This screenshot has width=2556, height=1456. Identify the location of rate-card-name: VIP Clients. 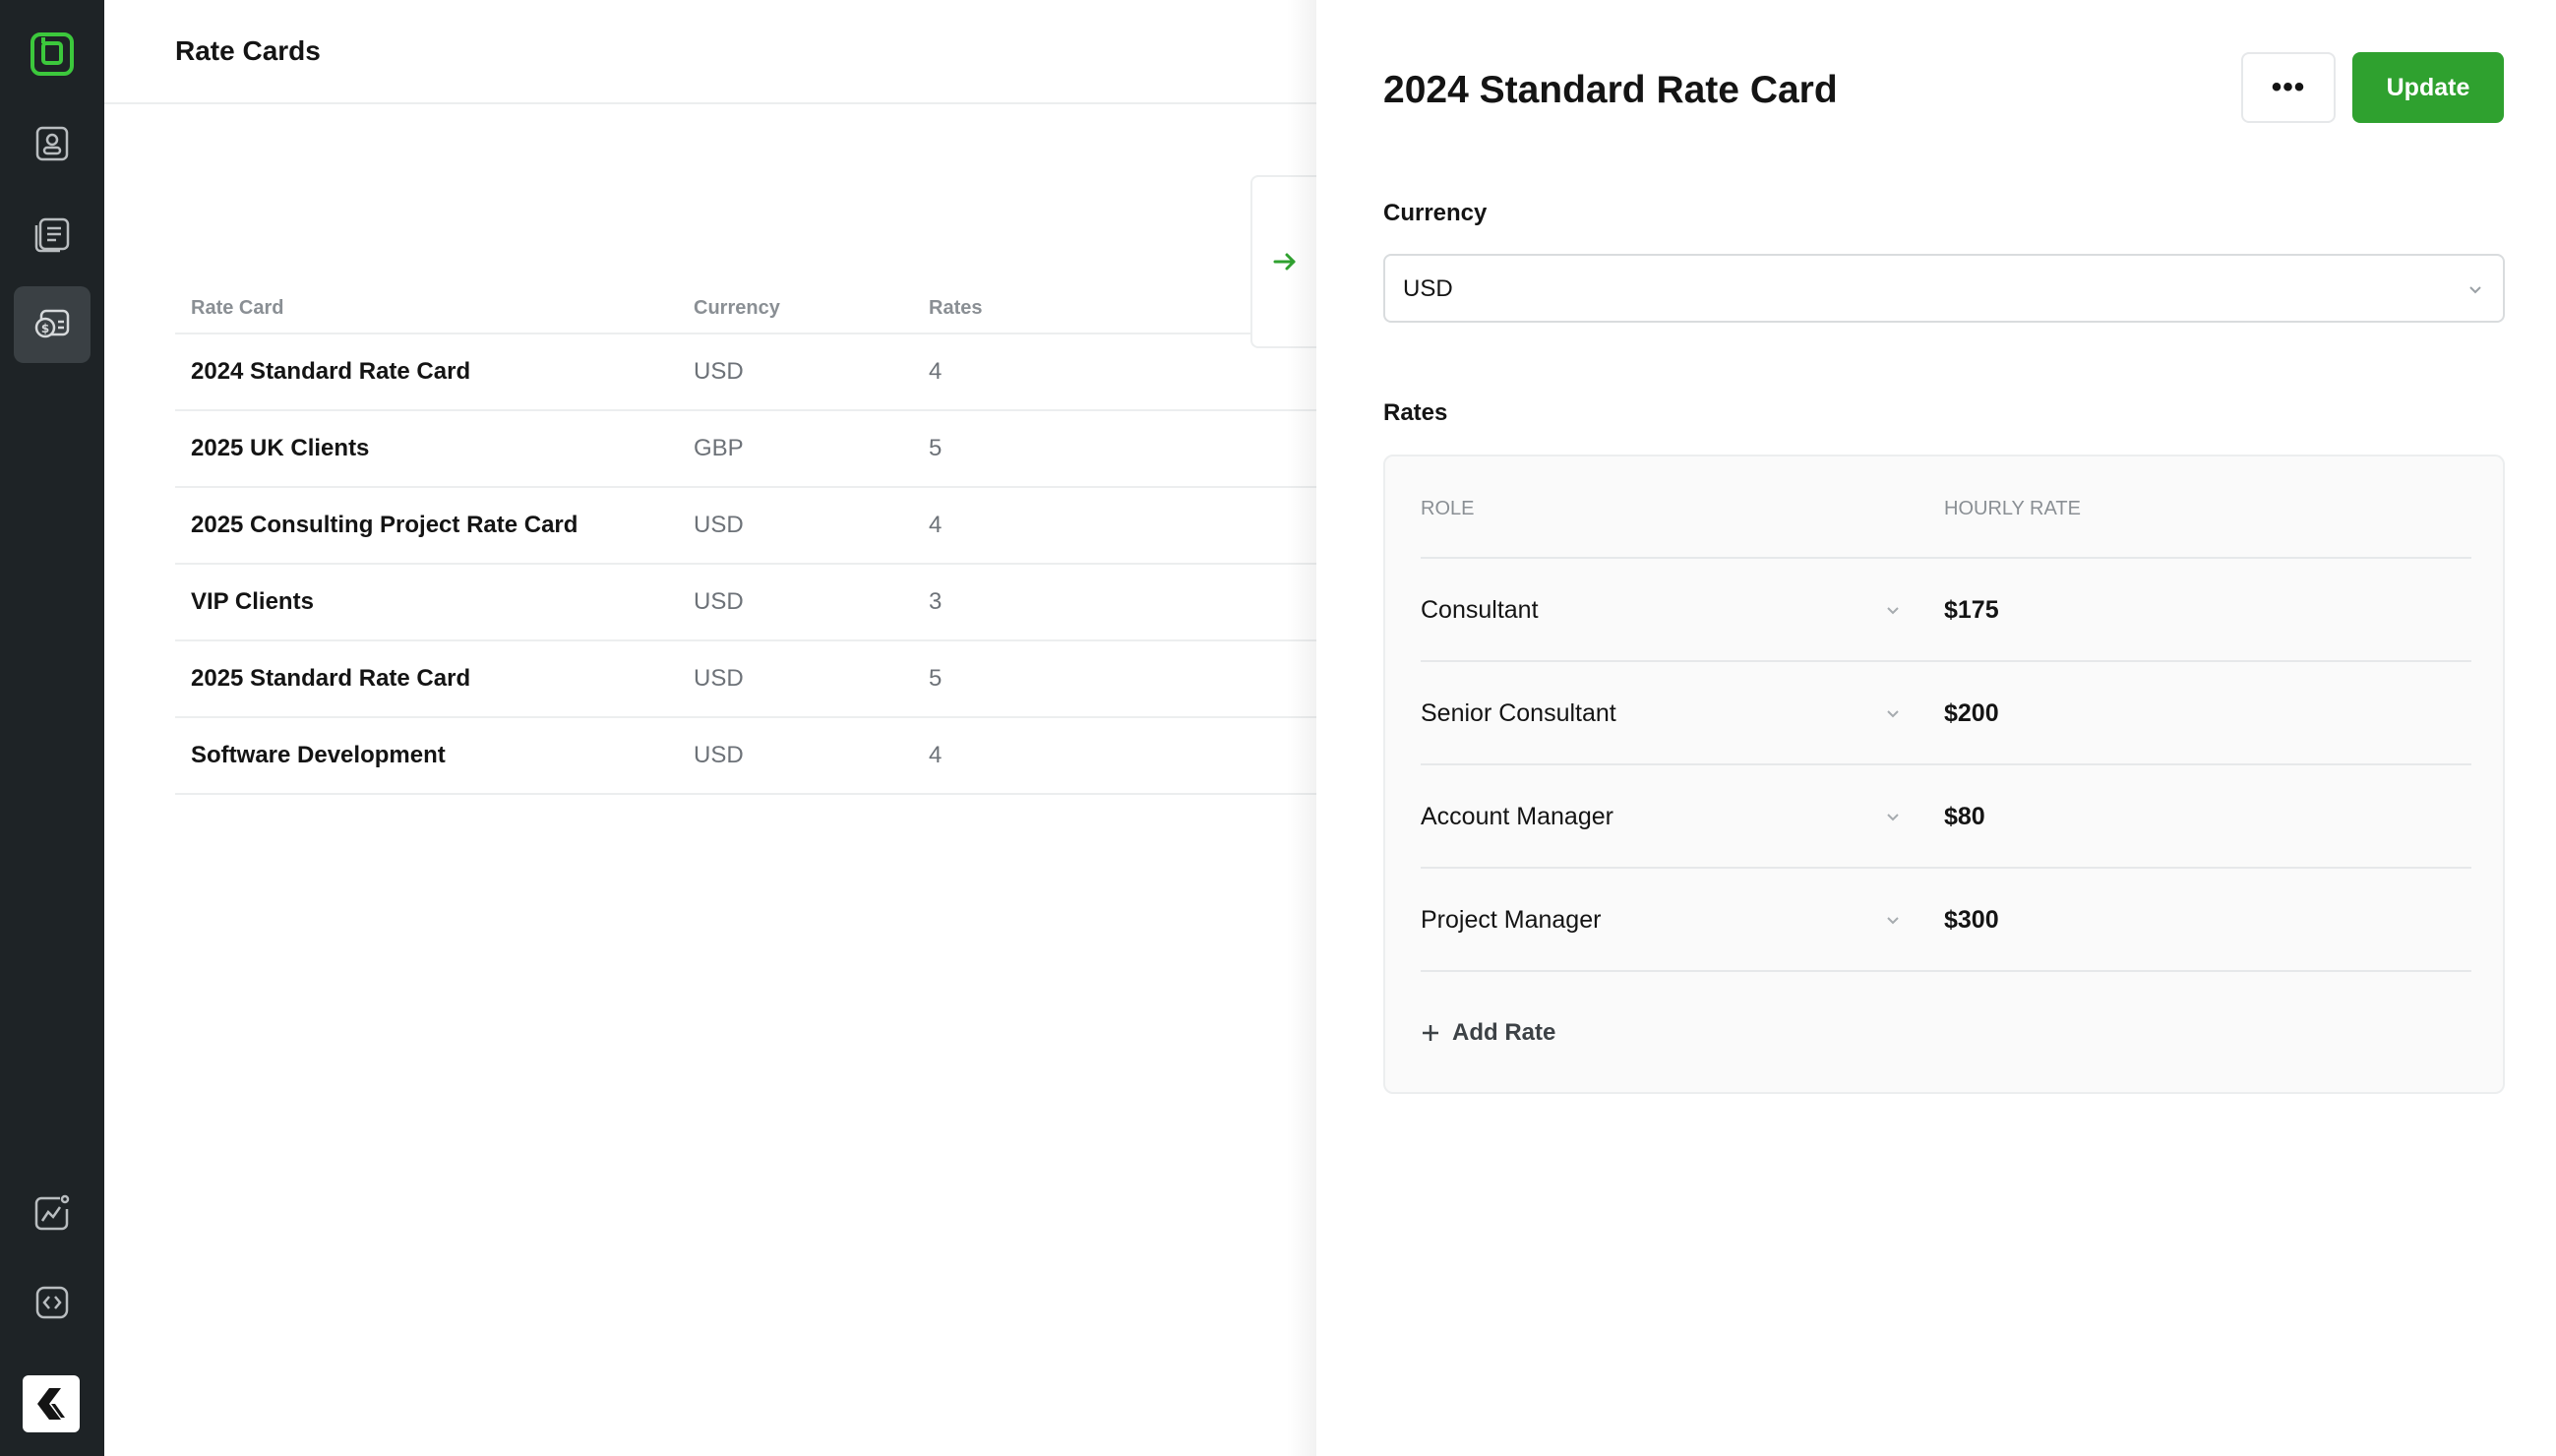
(252, 601).